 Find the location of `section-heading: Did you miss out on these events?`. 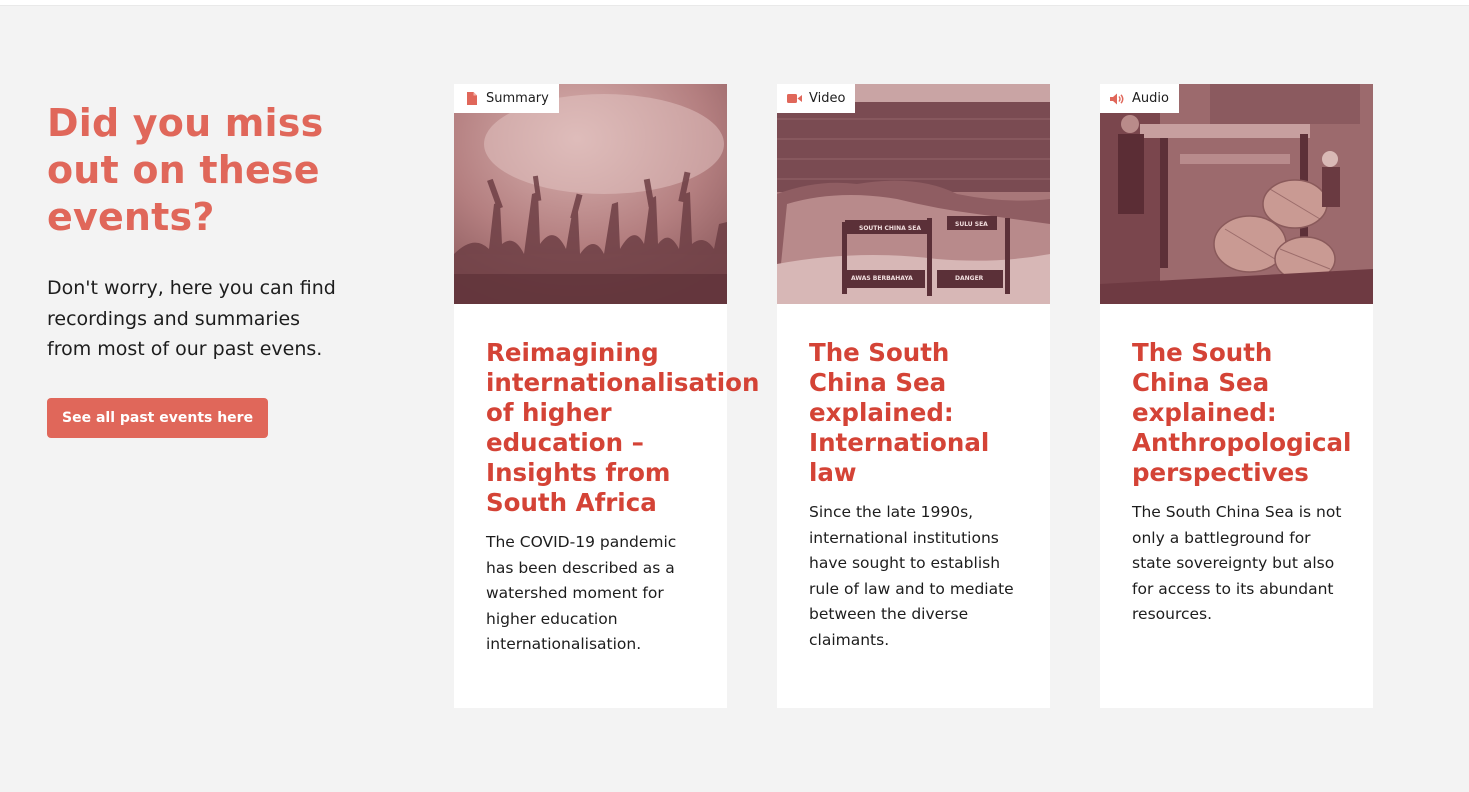

section-heading: Did you miss out on these events? is located at coordinates (185, 170).